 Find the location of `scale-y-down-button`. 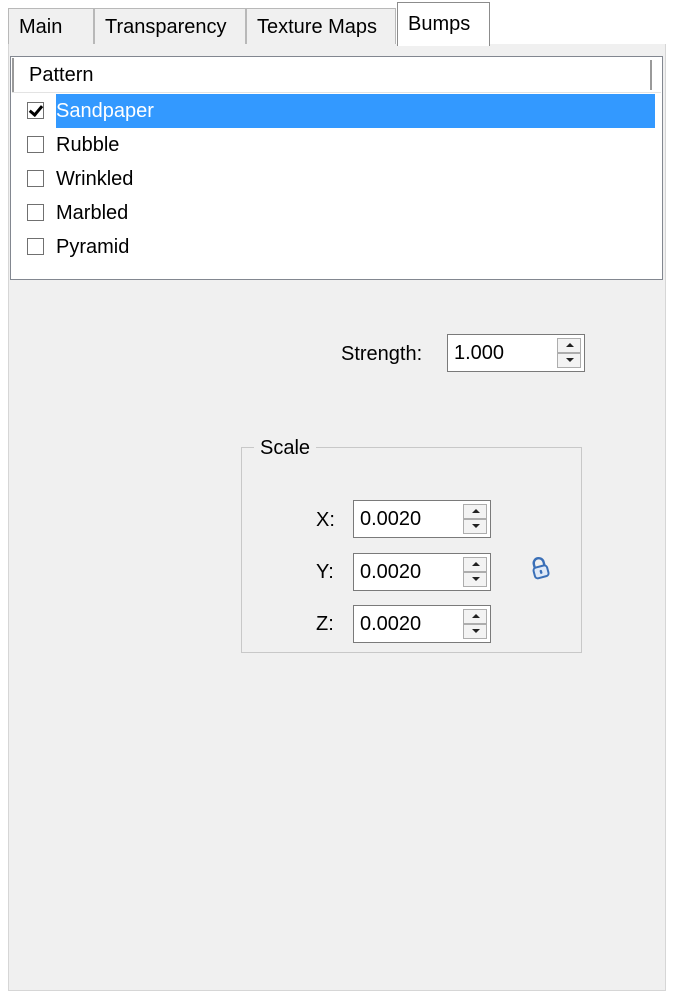

scale-y-down-button is located at coordinates (475, 579).